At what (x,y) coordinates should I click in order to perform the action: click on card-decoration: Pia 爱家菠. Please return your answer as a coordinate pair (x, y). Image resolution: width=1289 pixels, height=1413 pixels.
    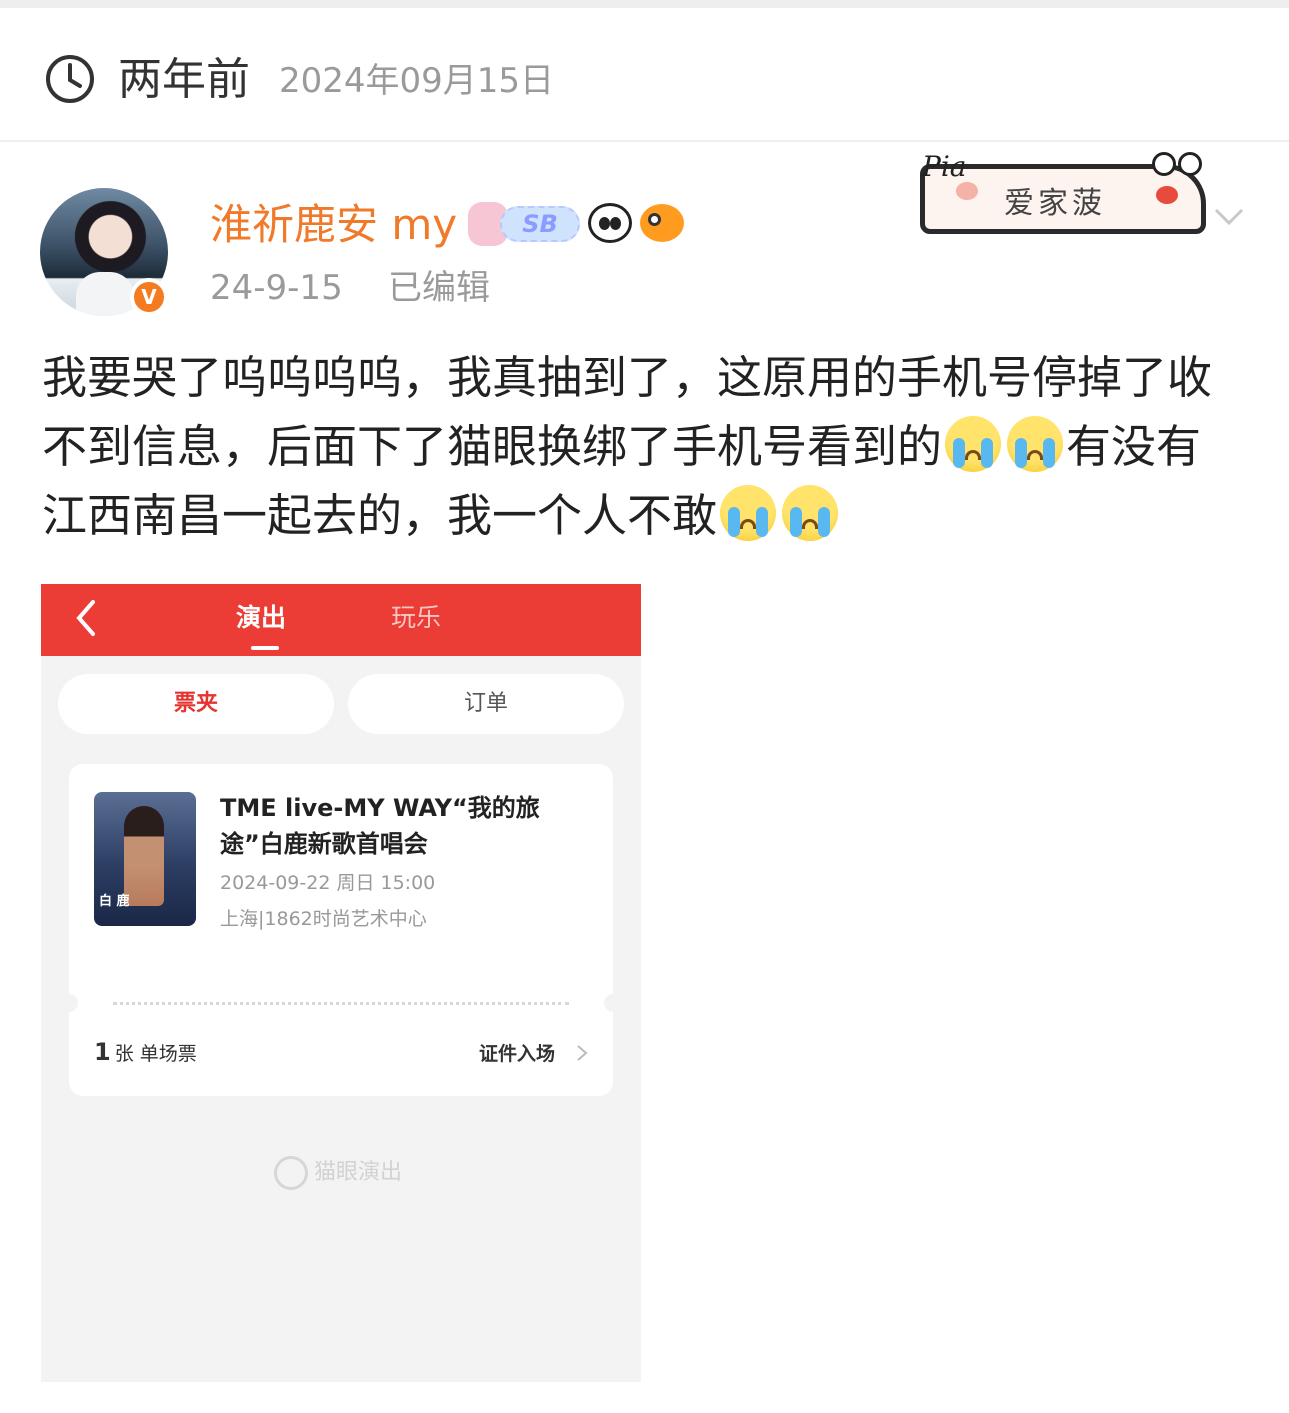
    Looking at the image, I should click on (1065, 196).